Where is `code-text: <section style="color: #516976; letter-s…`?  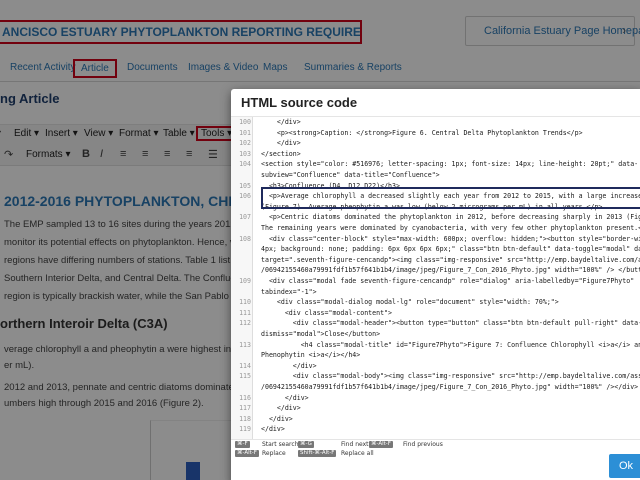 code-text: <section style="color: #516976; letter-s… is located at coordinates (450, 164).